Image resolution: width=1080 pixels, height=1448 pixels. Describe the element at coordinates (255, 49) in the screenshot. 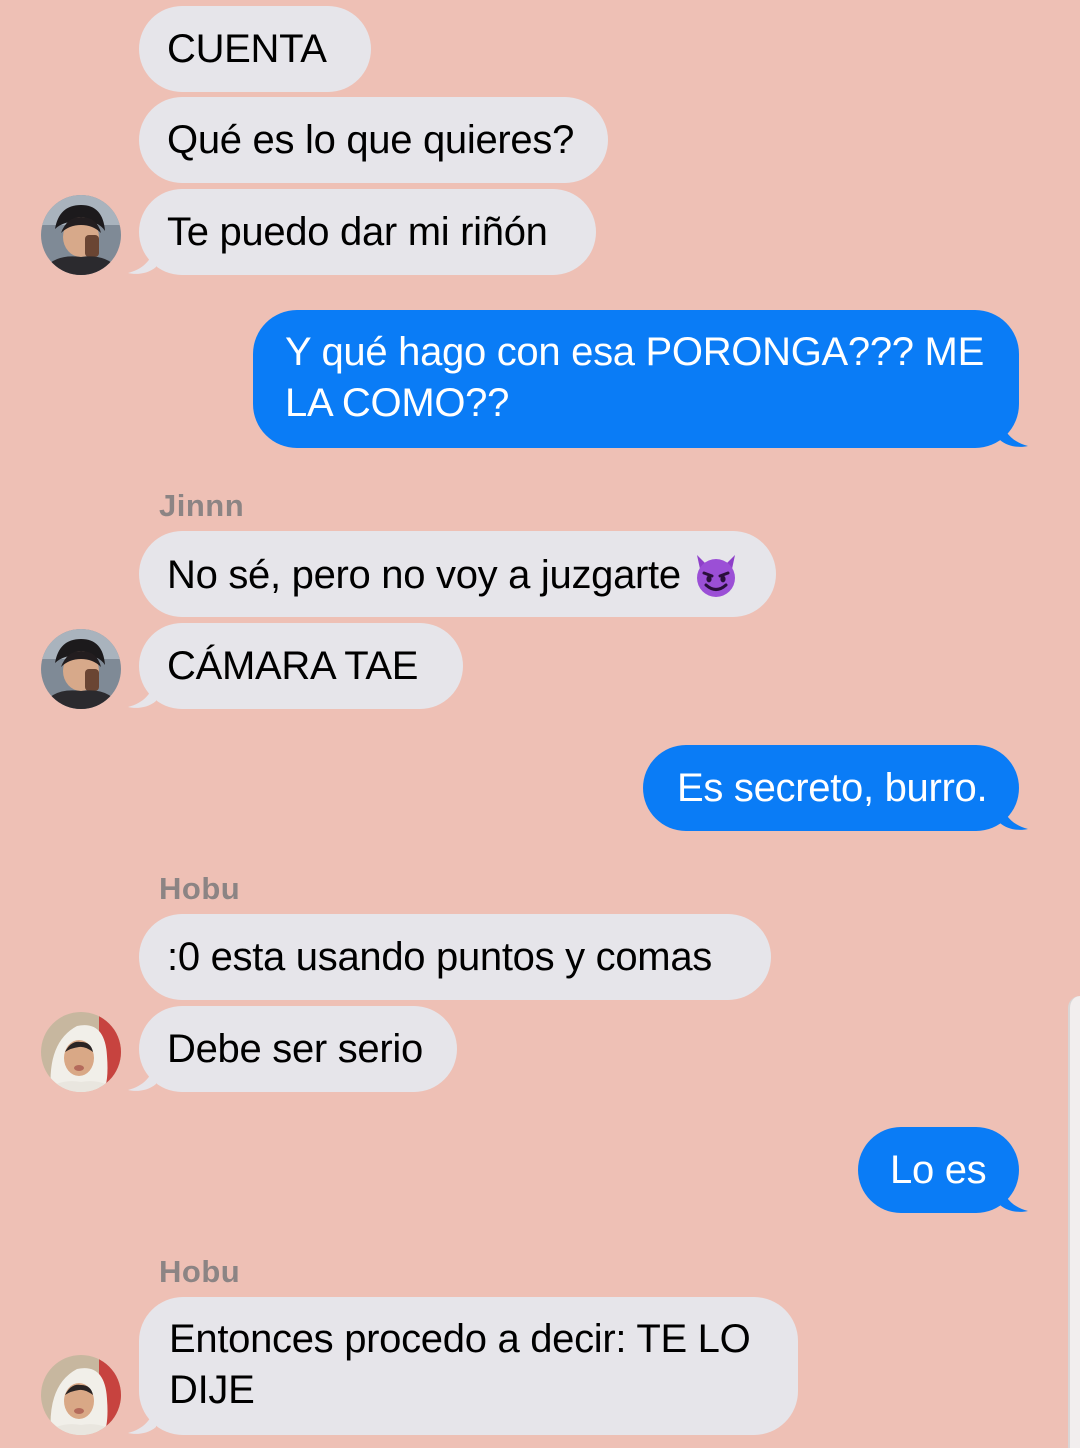

I see `message-bubble-incoming: CUENTA` at that location.